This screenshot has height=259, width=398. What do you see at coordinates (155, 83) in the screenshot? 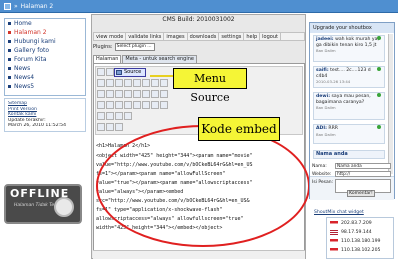
I see `toolbar-redo-icon` at bounding box center [155, 83].